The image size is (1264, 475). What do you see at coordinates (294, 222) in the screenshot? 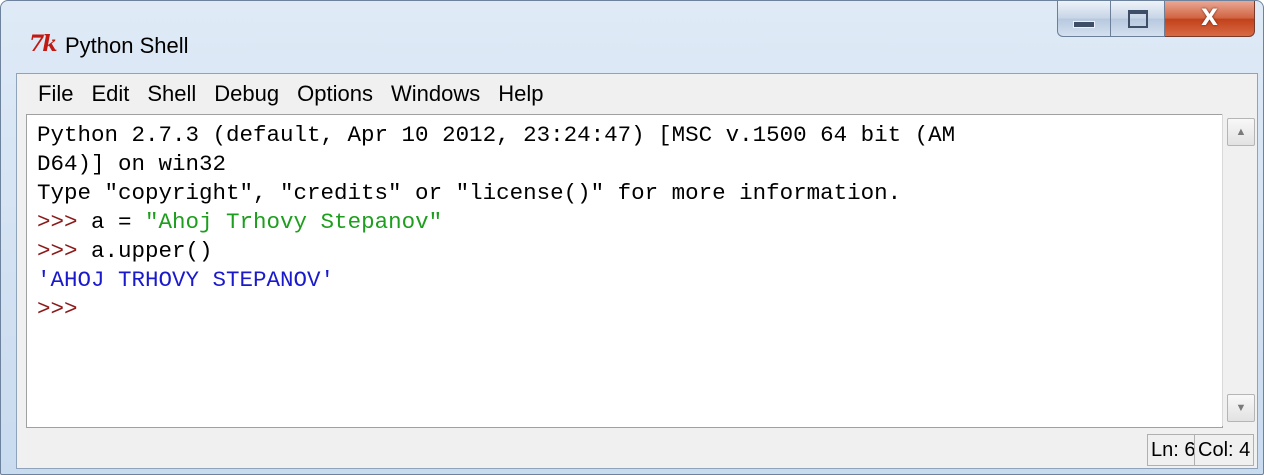
I see `string-literal: "Ahoj Trhovy Stepanov"` at bounding box center [294, 222].